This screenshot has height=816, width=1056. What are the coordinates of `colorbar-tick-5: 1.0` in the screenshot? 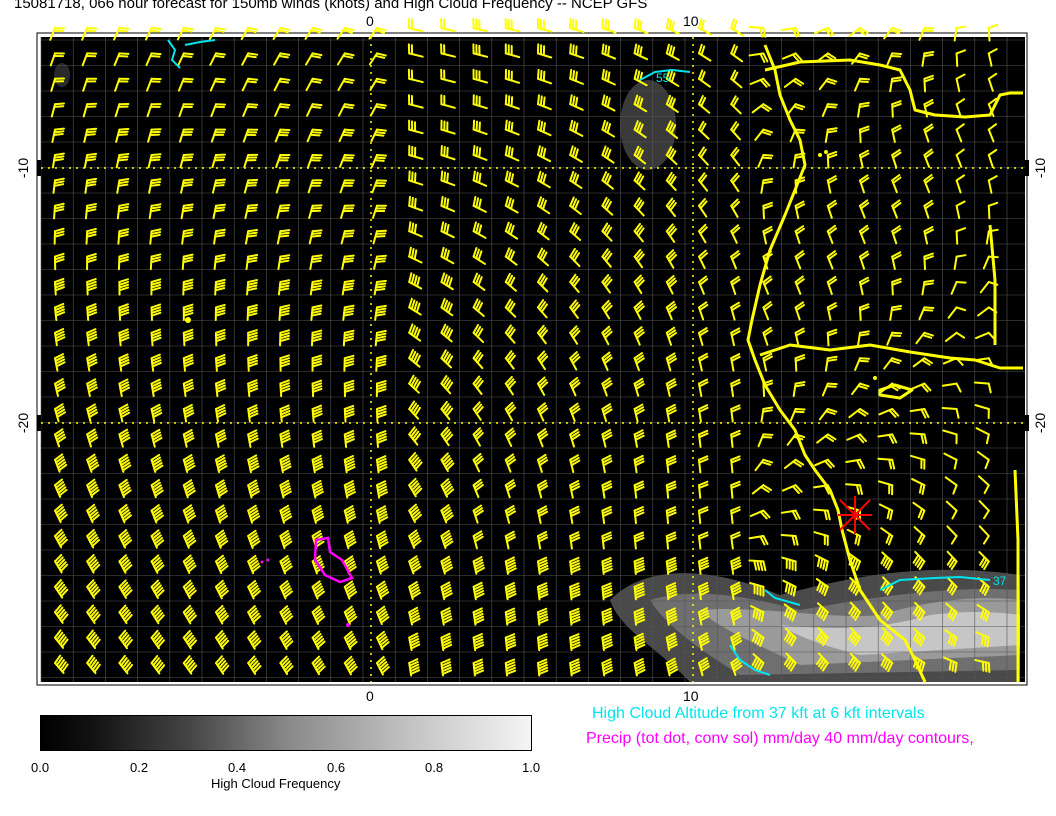 It's located at (531, 767).